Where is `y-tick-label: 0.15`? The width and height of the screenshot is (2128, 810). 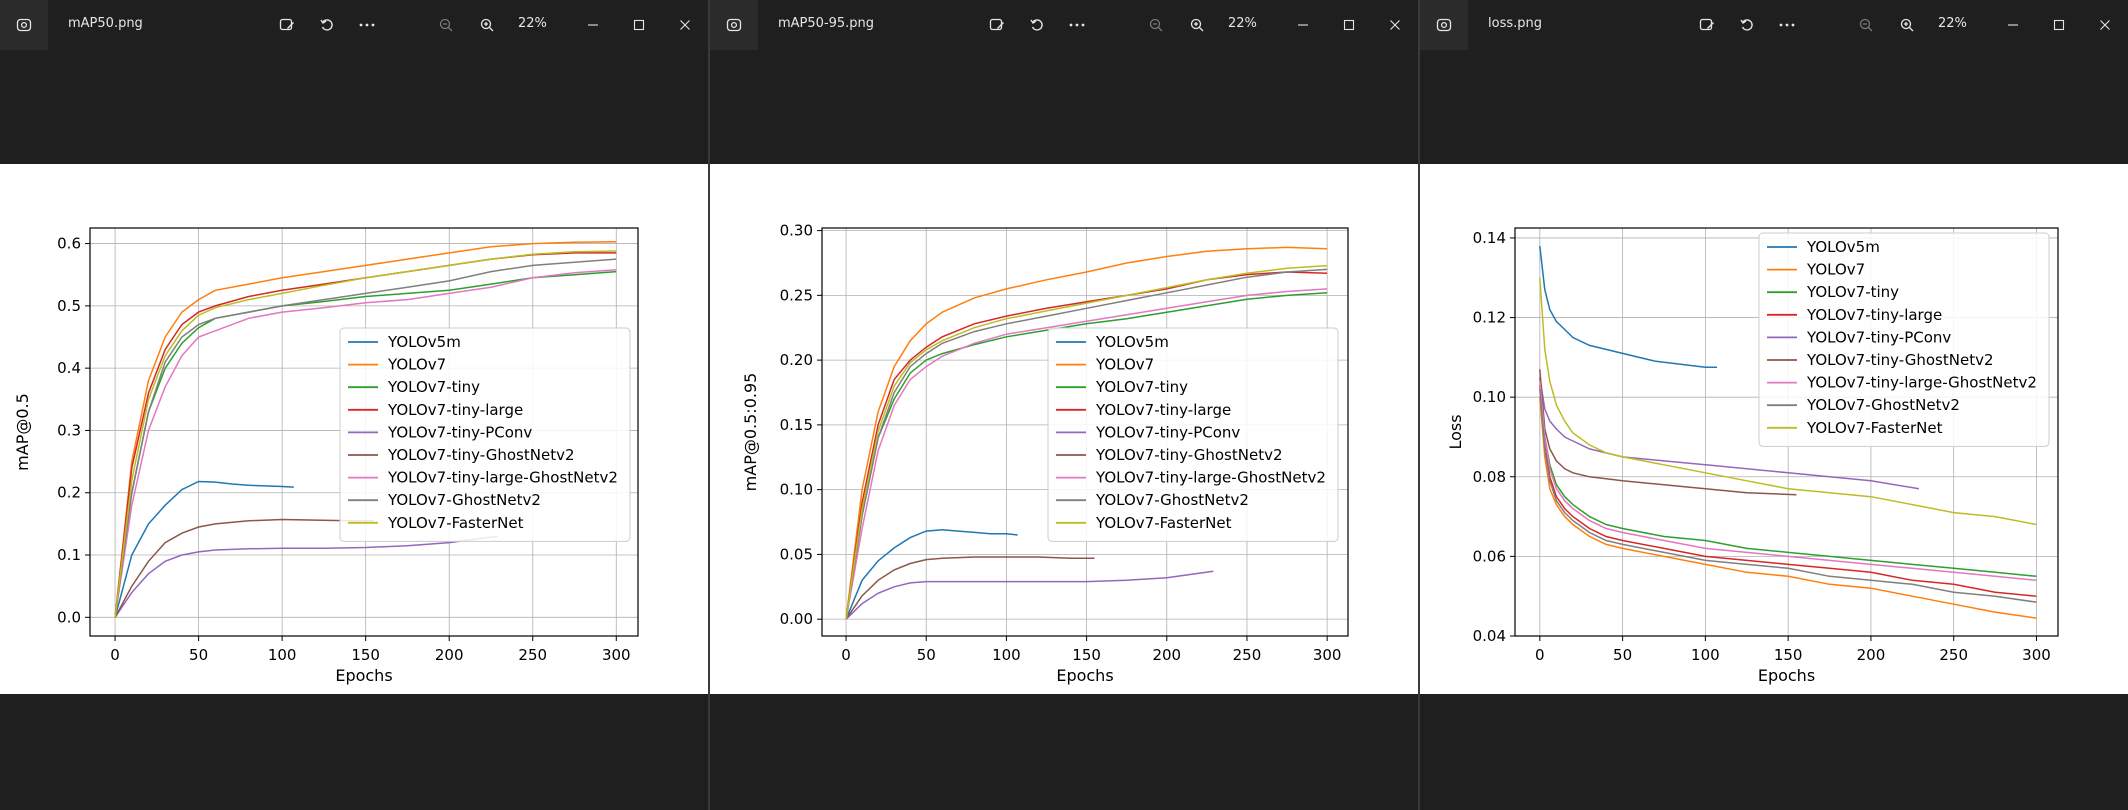
y-tick-label: 0.15 is located at coordinates (796, 425).